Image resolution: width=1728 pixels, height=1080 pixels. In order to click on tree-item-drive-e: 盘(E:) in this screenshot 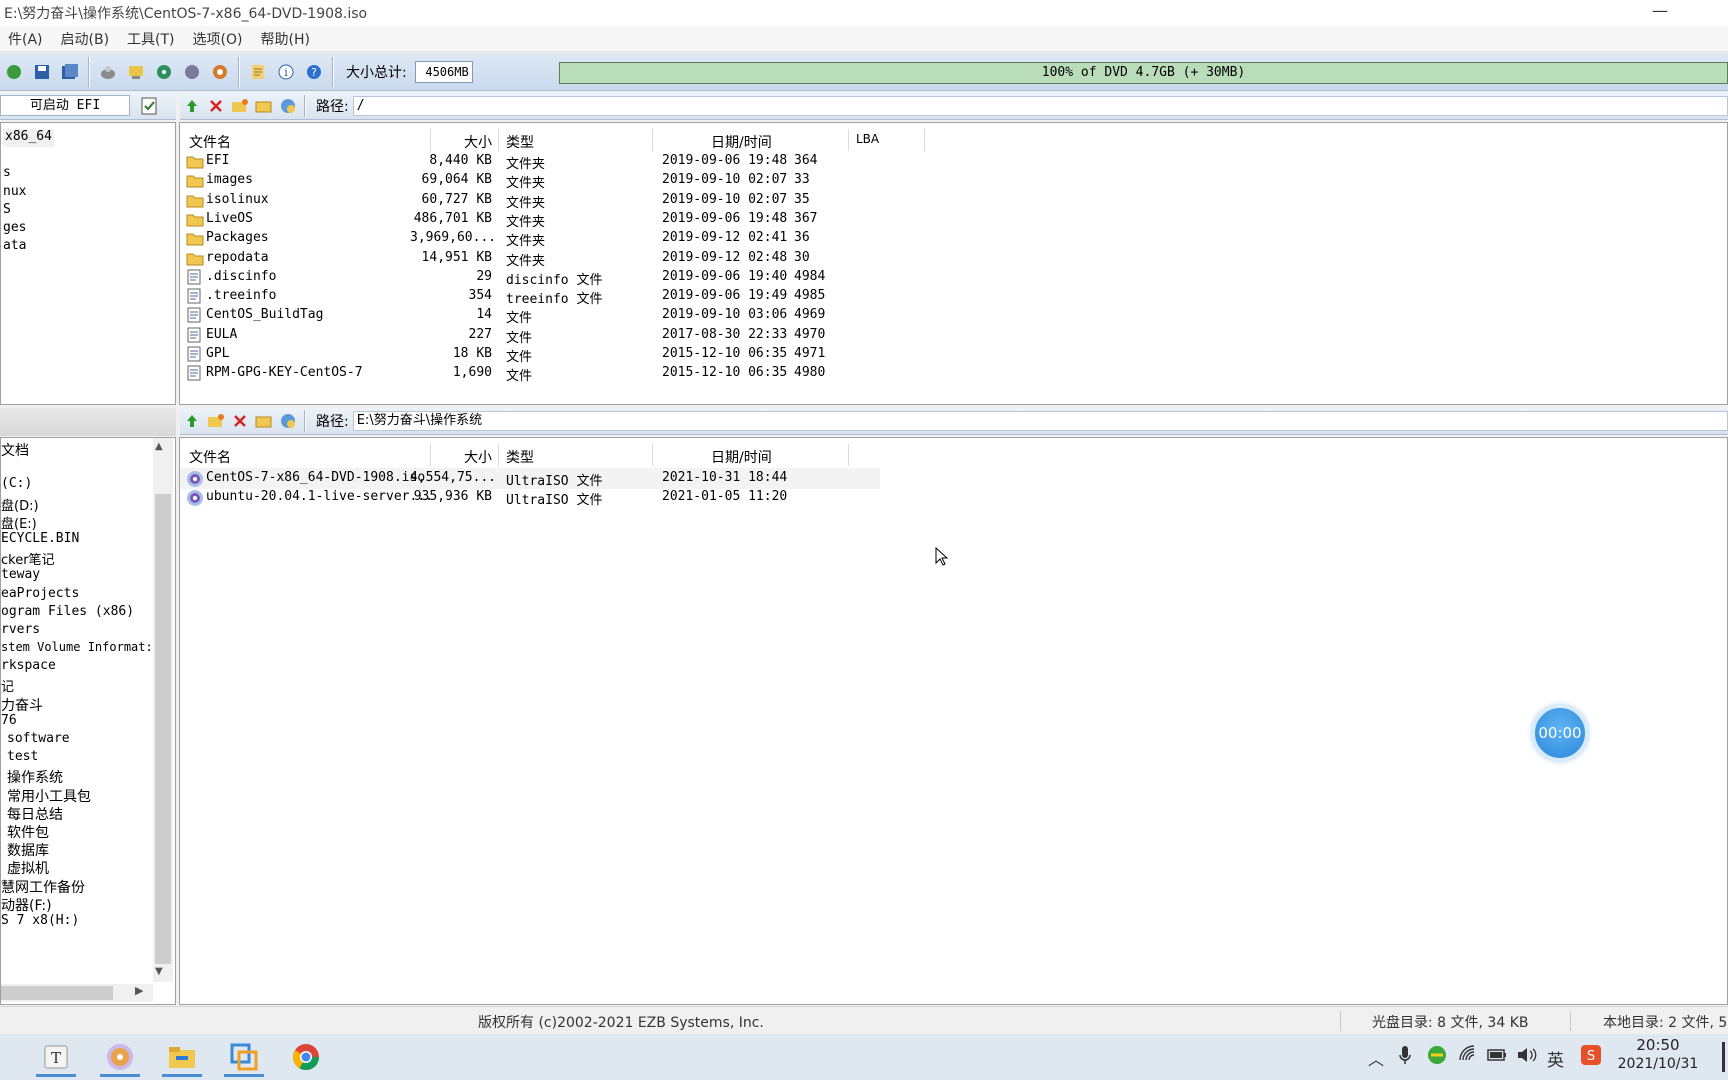, I will do `click(77, 522)`.